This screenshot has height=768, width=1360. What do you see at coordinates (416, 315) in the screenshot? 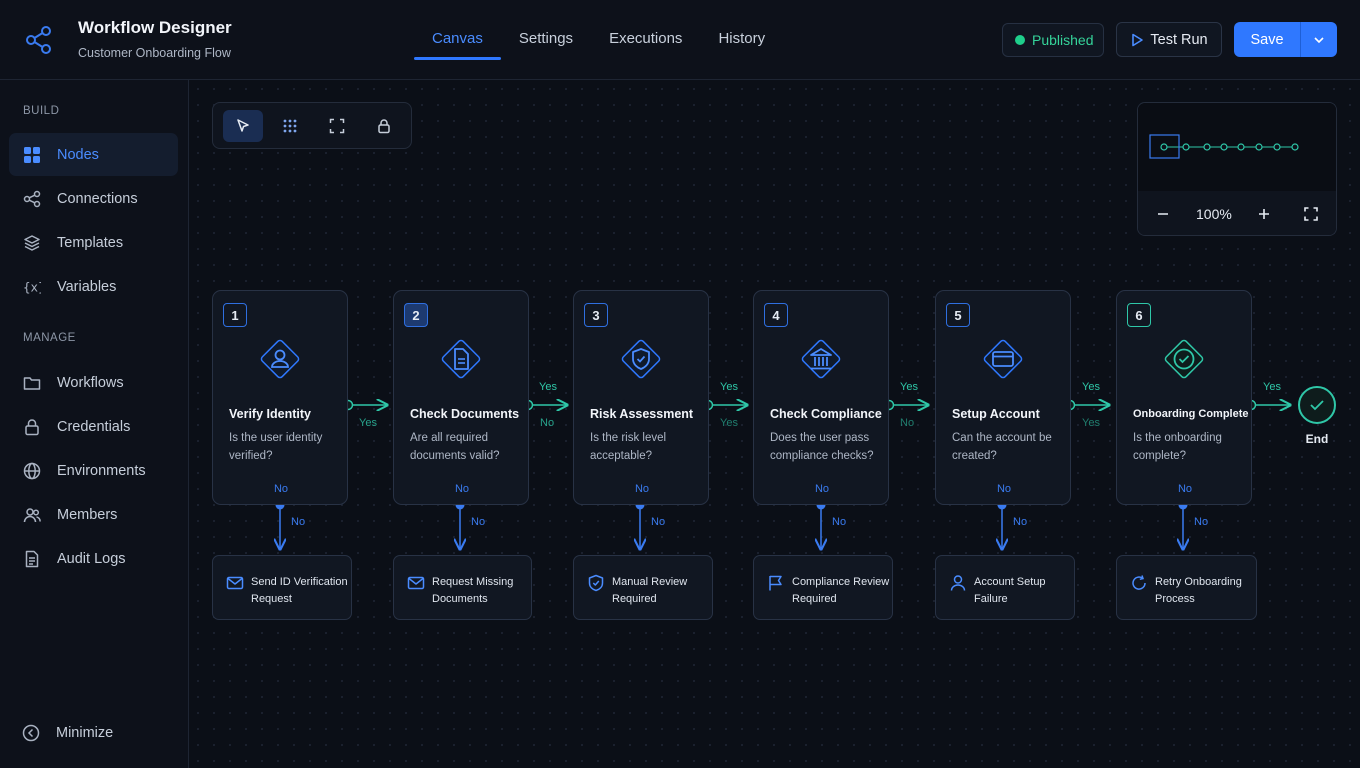
I see `node-number: 2` at bounding box center [416, 315].